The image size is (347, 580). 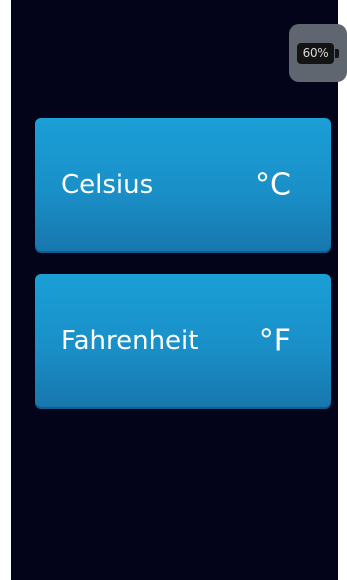 I want to click on fahrenheit-symbol: °F, so click(x=274, y=340).